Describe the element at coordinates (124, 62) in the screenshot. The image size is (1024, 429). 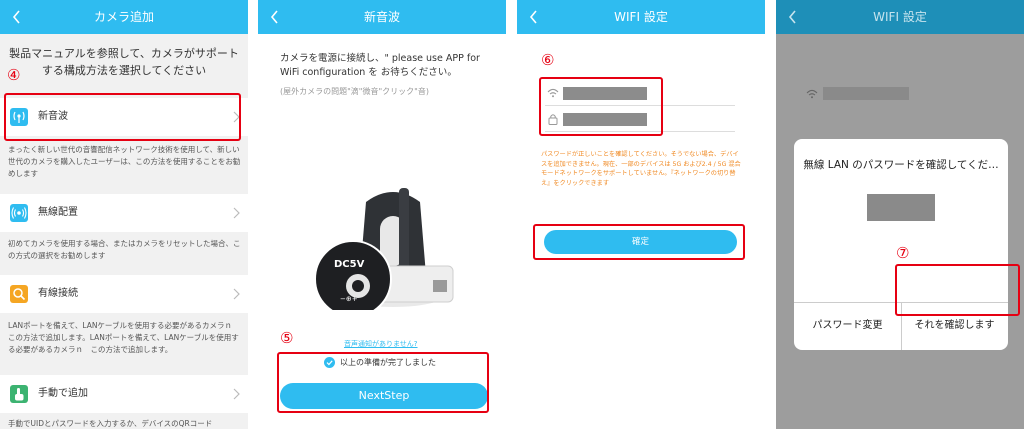
I see `intro-text: 製品マニュアルを参照して、カメラがサポートする構成方法を選択してください` at that location.